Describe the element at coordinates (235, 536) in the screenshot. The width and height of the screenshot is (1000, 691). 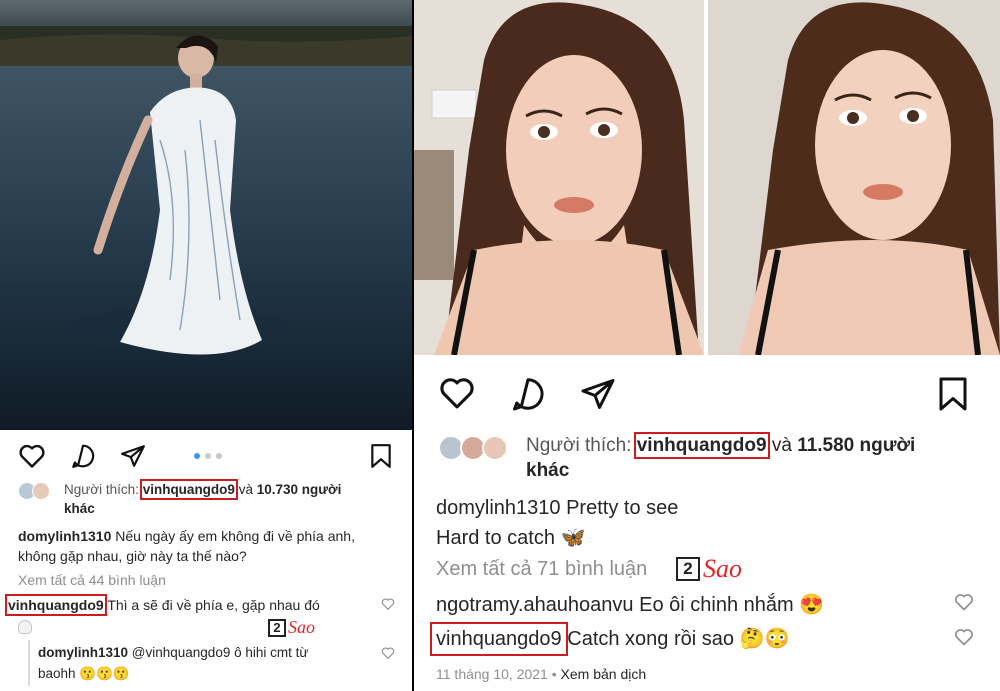
I see `caption-text-line1: Nếu ngày ấy em không đi về phía anh,` at that location.